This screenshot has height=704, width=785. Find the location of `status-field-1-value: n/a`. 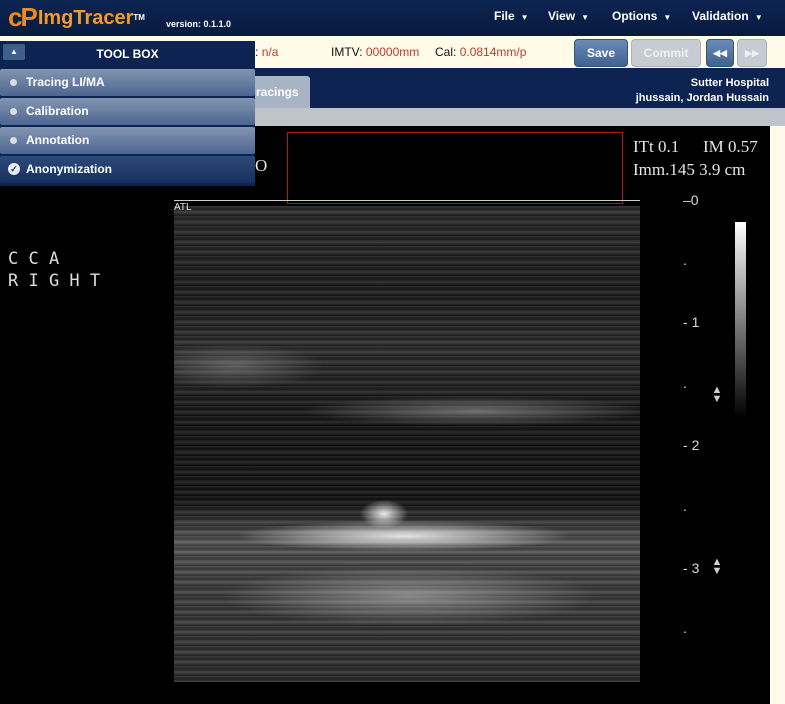

status-field-1-value: n/a is located at coordinates (270, 52).